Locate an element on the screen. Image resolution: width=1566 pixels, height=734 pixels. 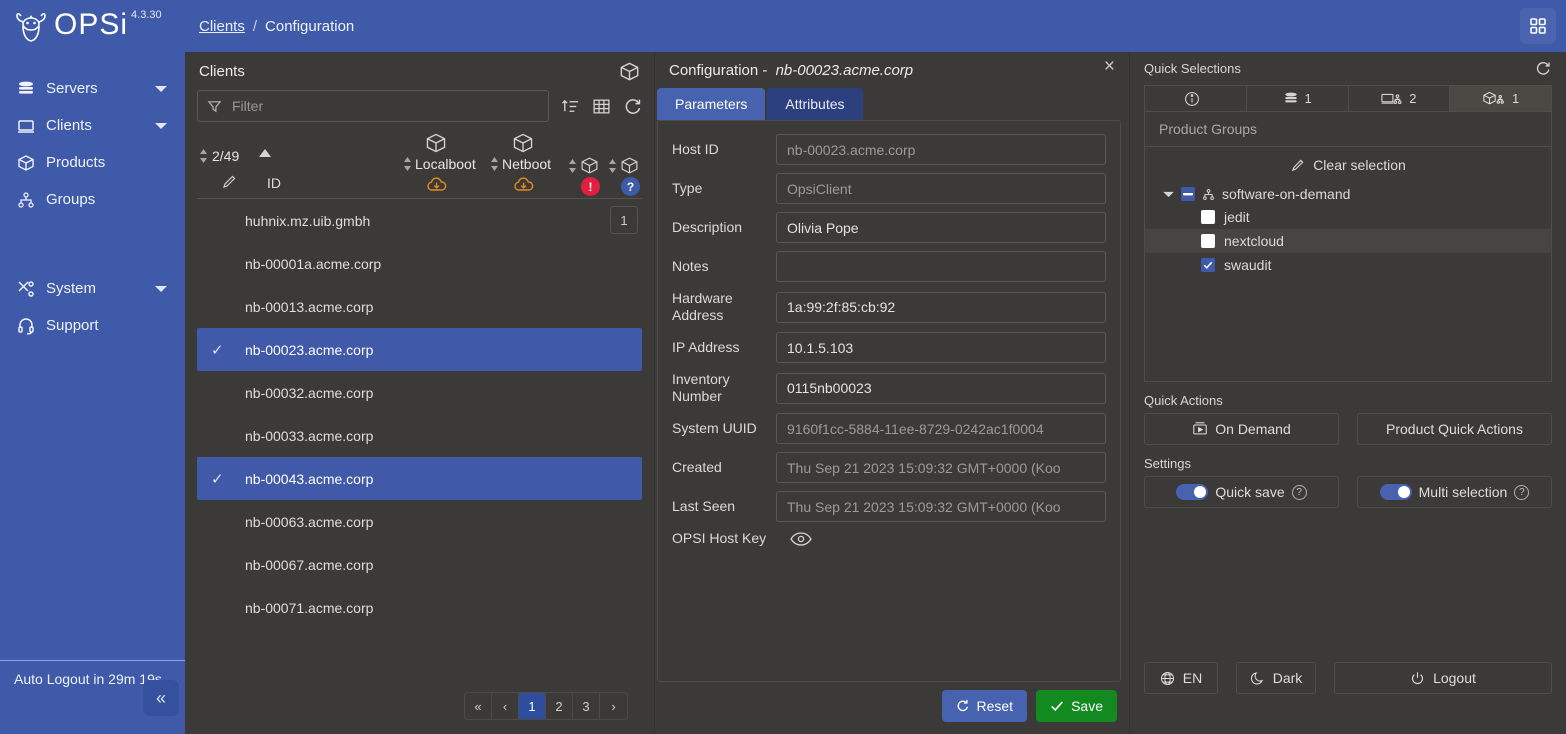
field-host-id: Host ID nb-00023.acme.corp is located at coordinates (889, 149).